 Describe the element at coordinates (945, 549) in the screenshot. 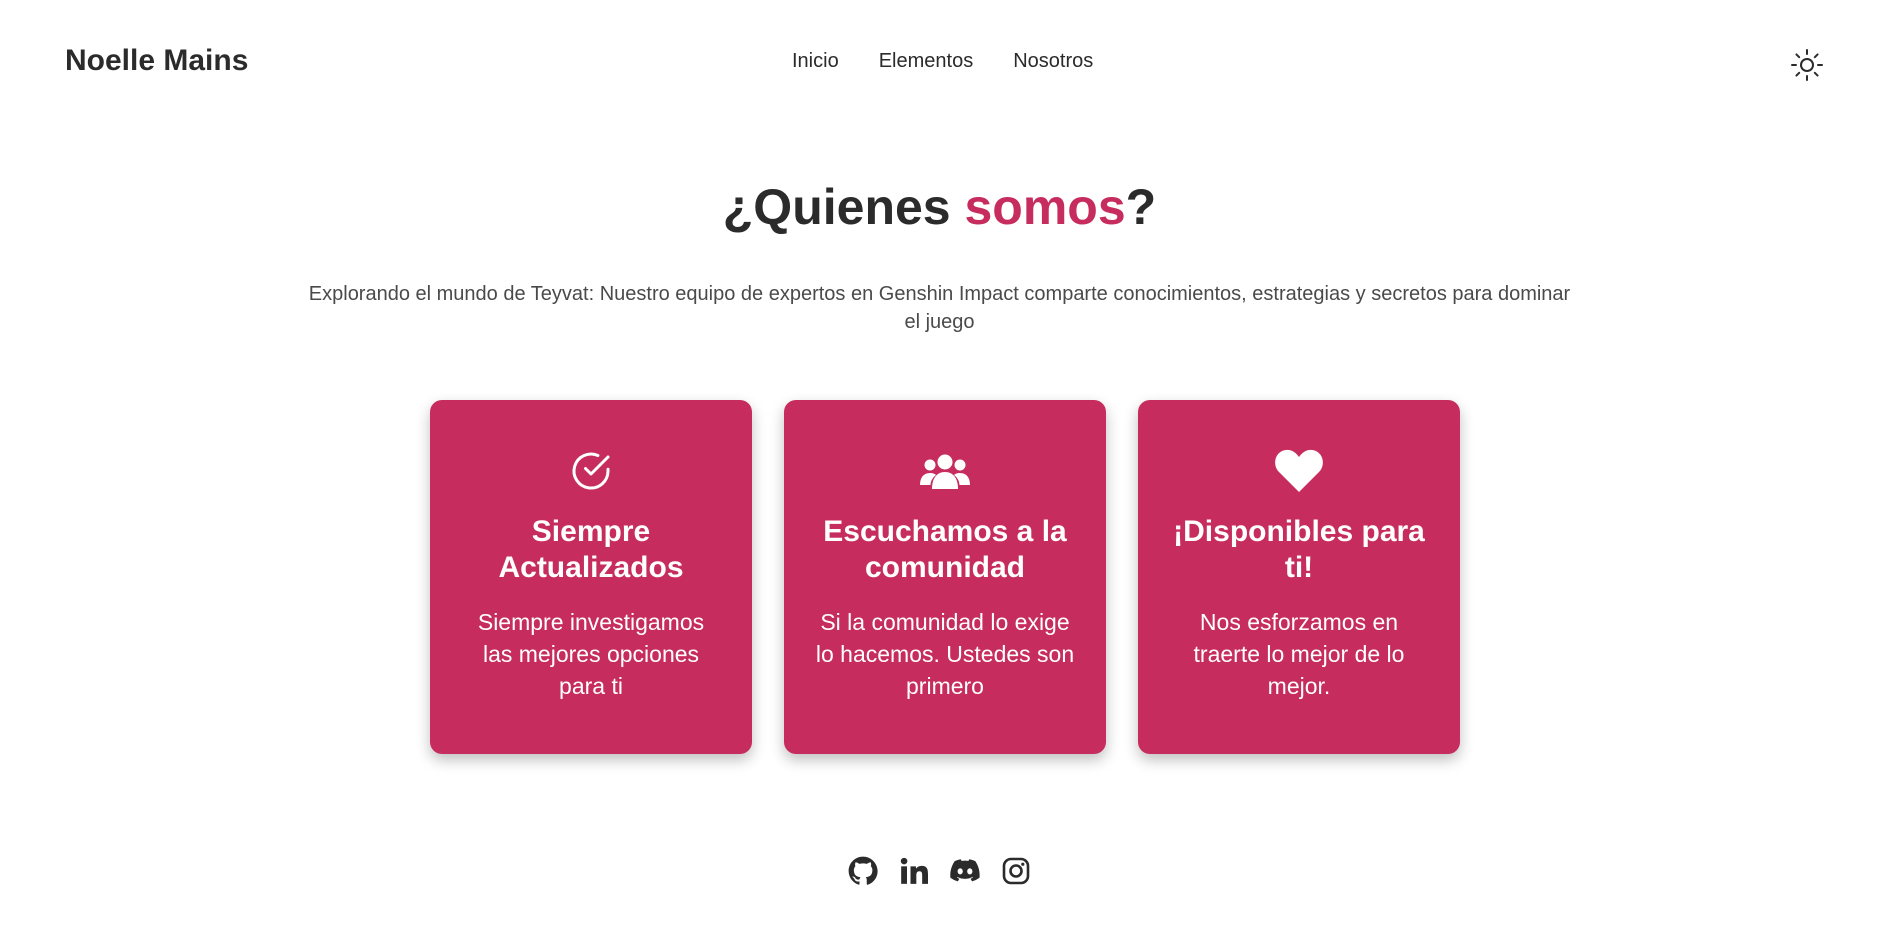

I see `card-title: Escuchamos a la comunidad` at that location.